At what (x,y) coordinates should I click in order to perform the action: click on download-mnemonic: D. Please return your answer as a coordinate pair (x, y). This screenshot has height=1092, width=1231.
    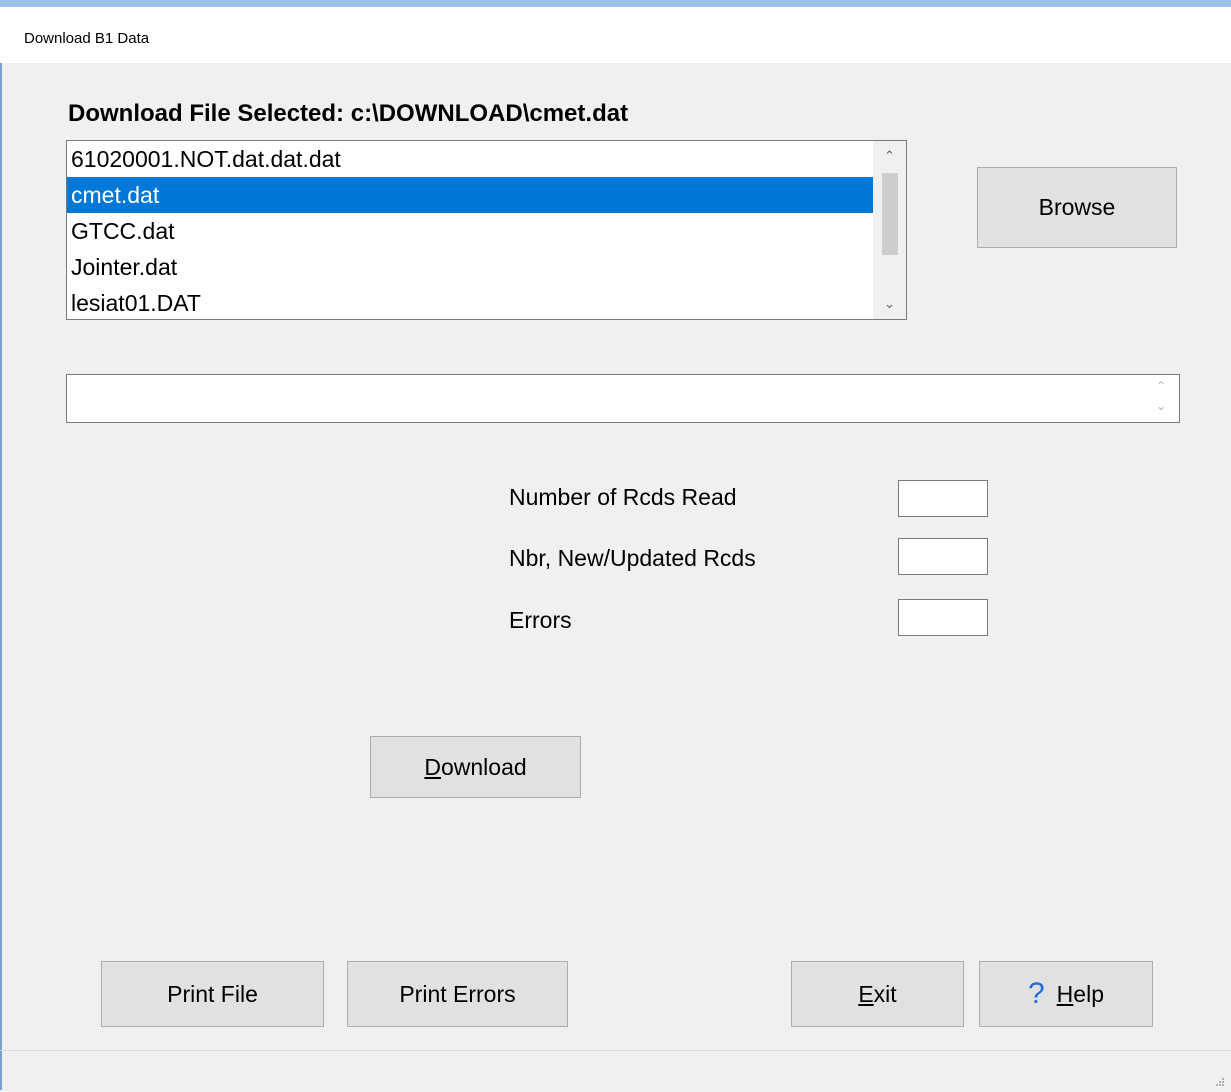
    Looking at the image, I should click on (432, 766).